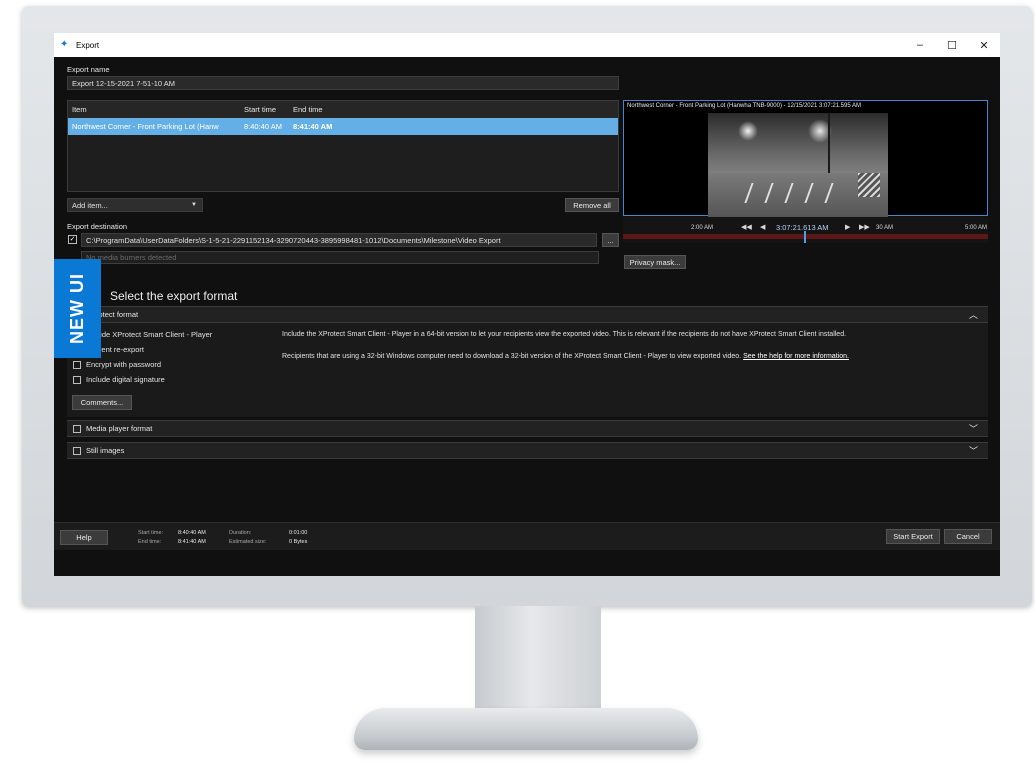 This screenshot has height=763, width=1035. I want to click on start-time-value: 8:40:40 AM, so click(192, 533).